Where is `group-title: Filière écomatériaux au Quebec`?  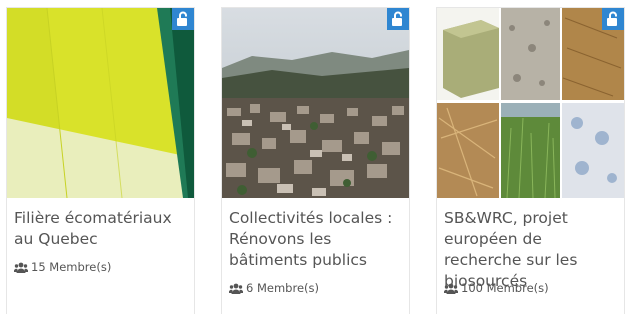
group-title: Filière écomatériaux au Quebec is located at coordinates (102, 229).